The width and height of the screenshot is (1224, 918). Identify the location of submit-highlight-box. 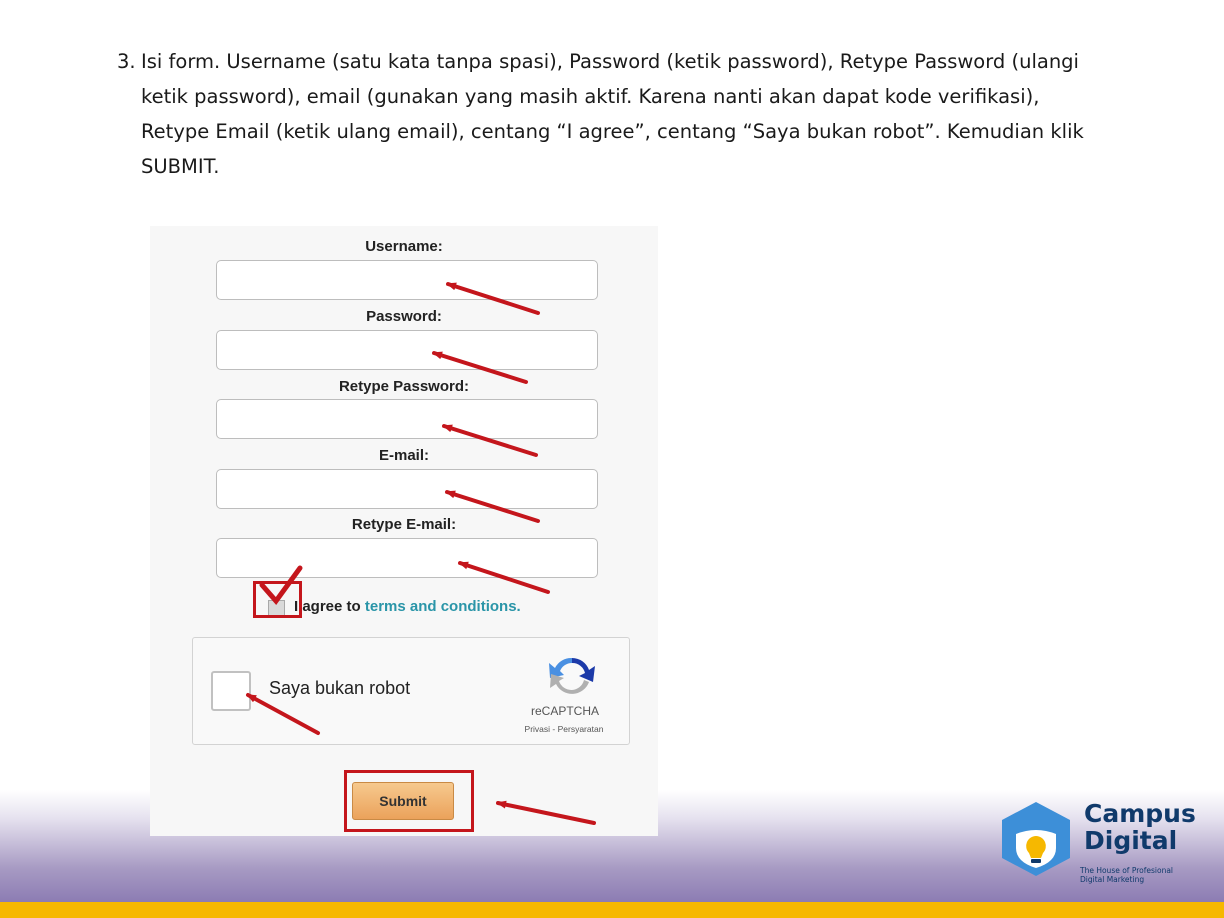
(409, 801).